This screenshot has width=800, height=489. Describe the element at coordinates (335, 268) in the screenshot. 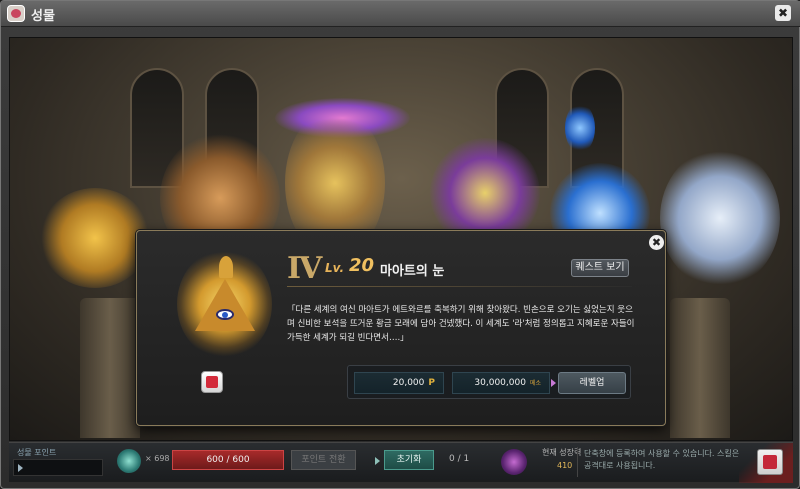

I see `level-label: Lv.` at that location.